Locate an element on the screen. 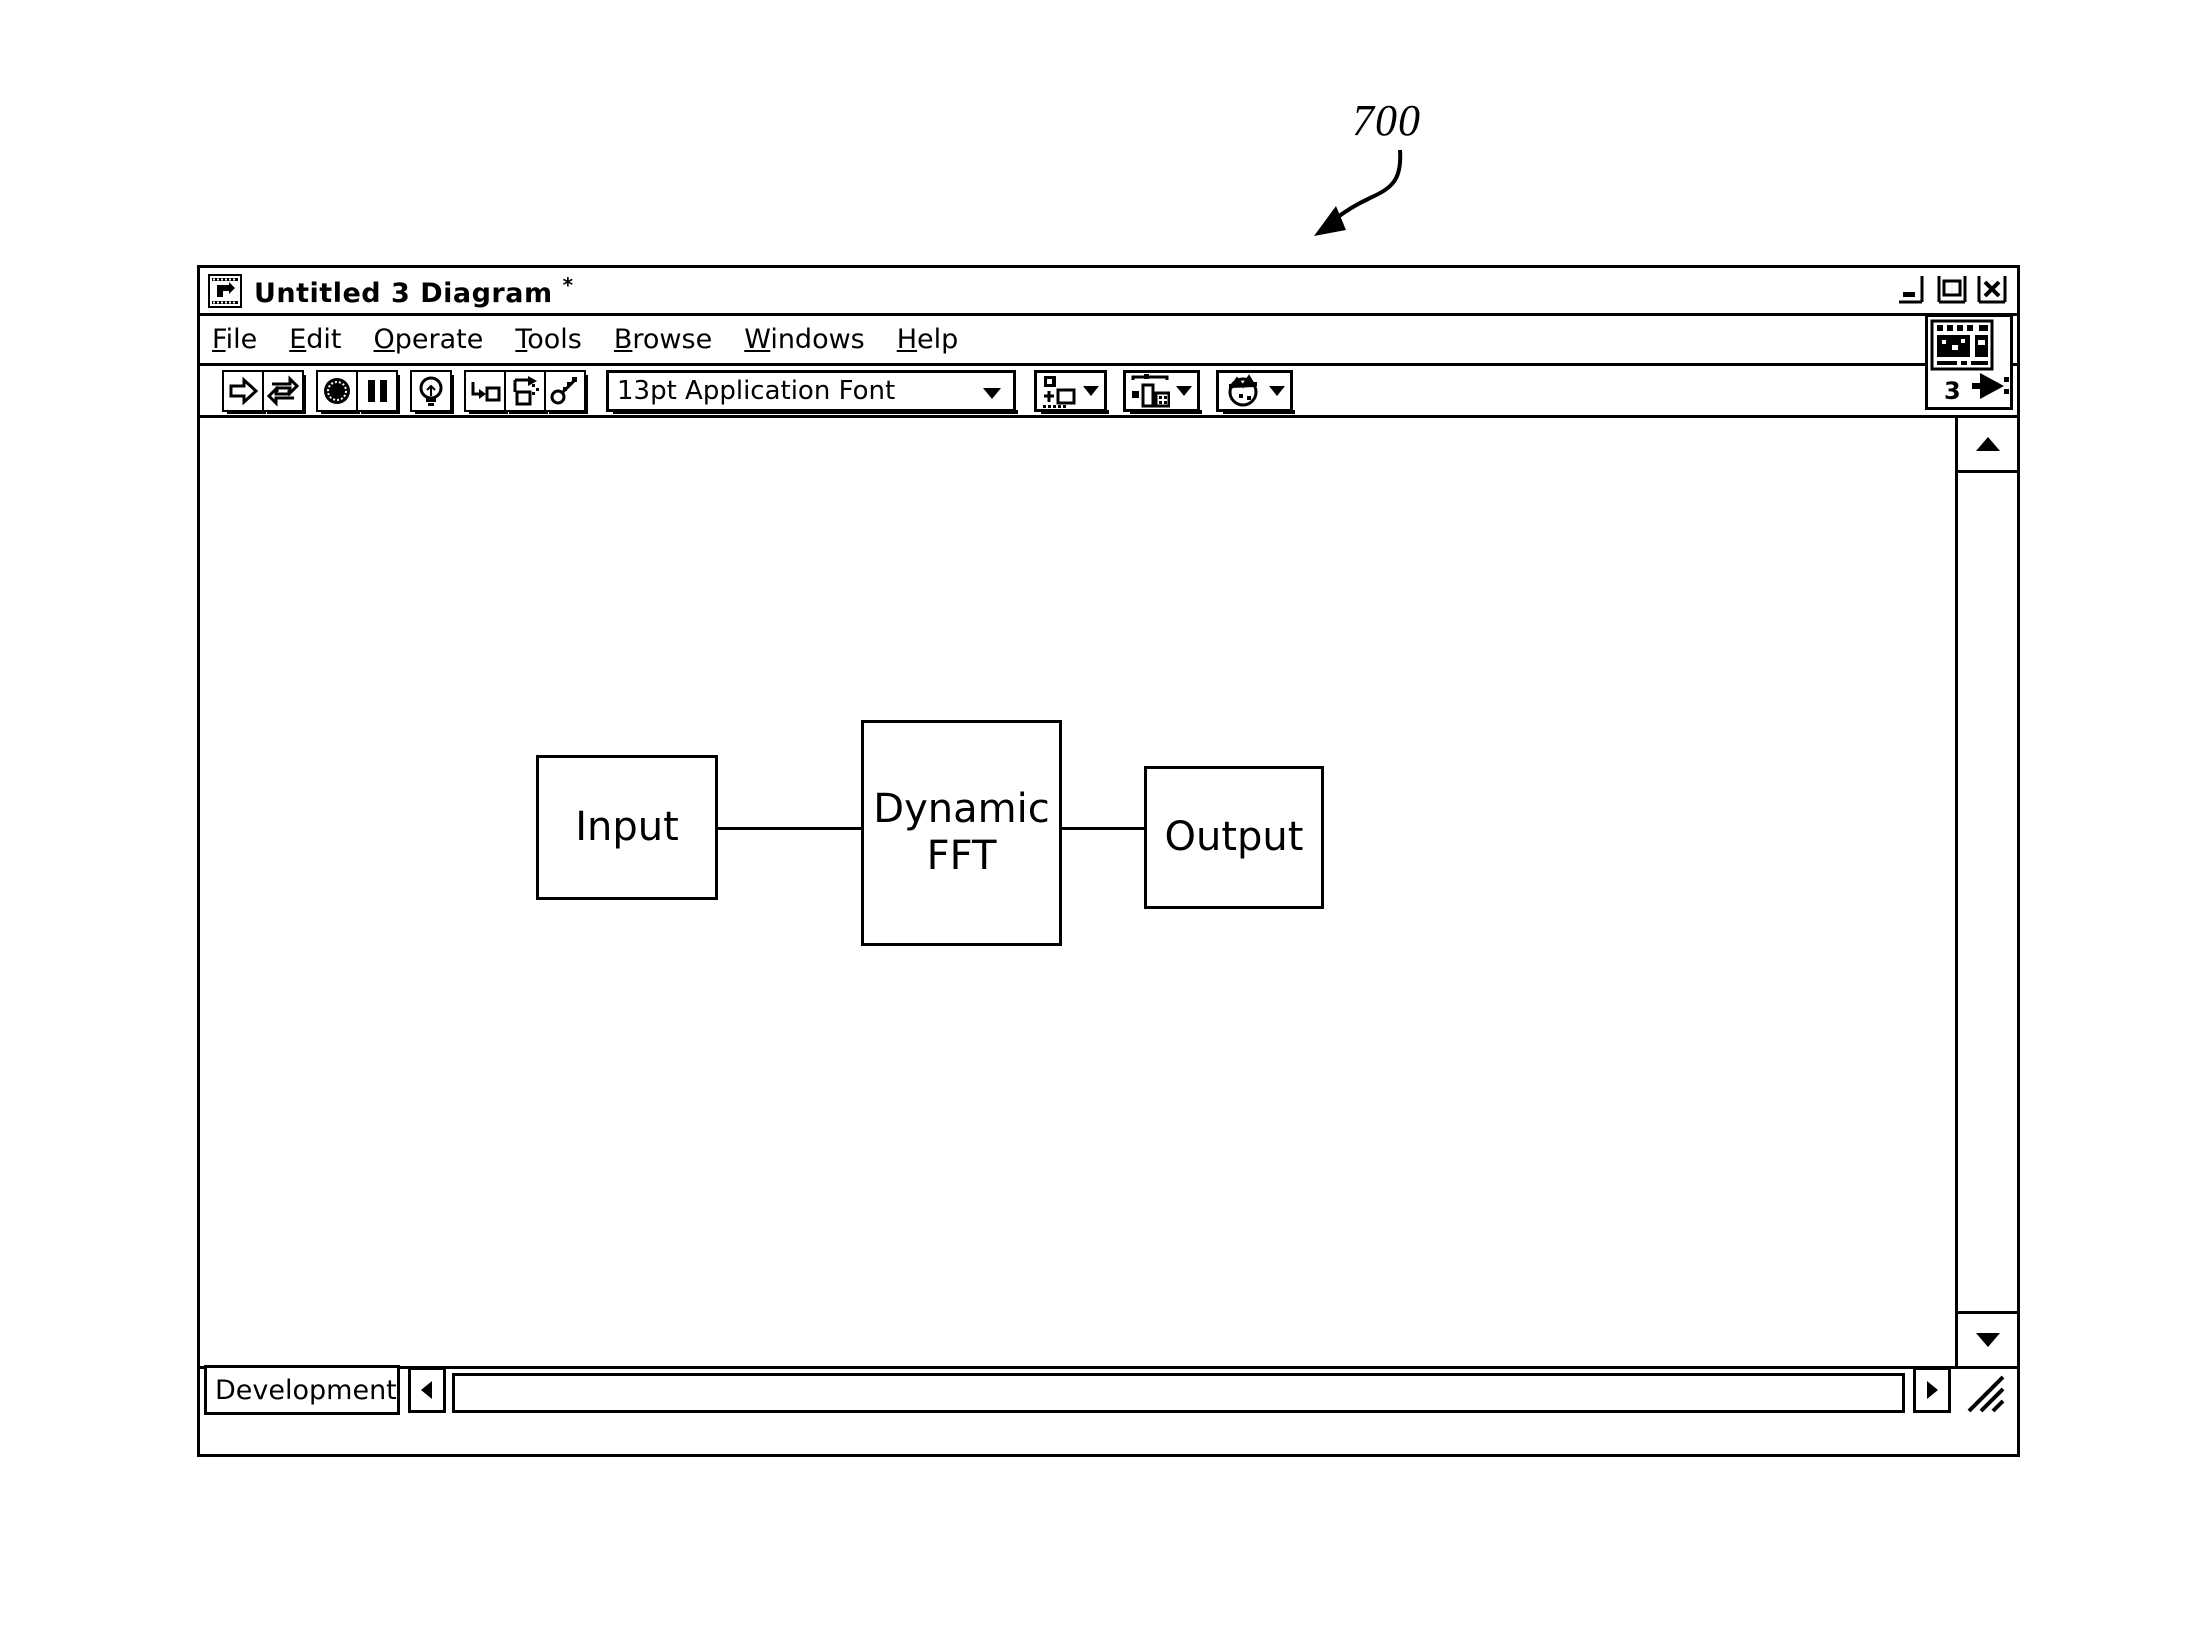  menu-accelerator: W is located at coordinates (757, 339).